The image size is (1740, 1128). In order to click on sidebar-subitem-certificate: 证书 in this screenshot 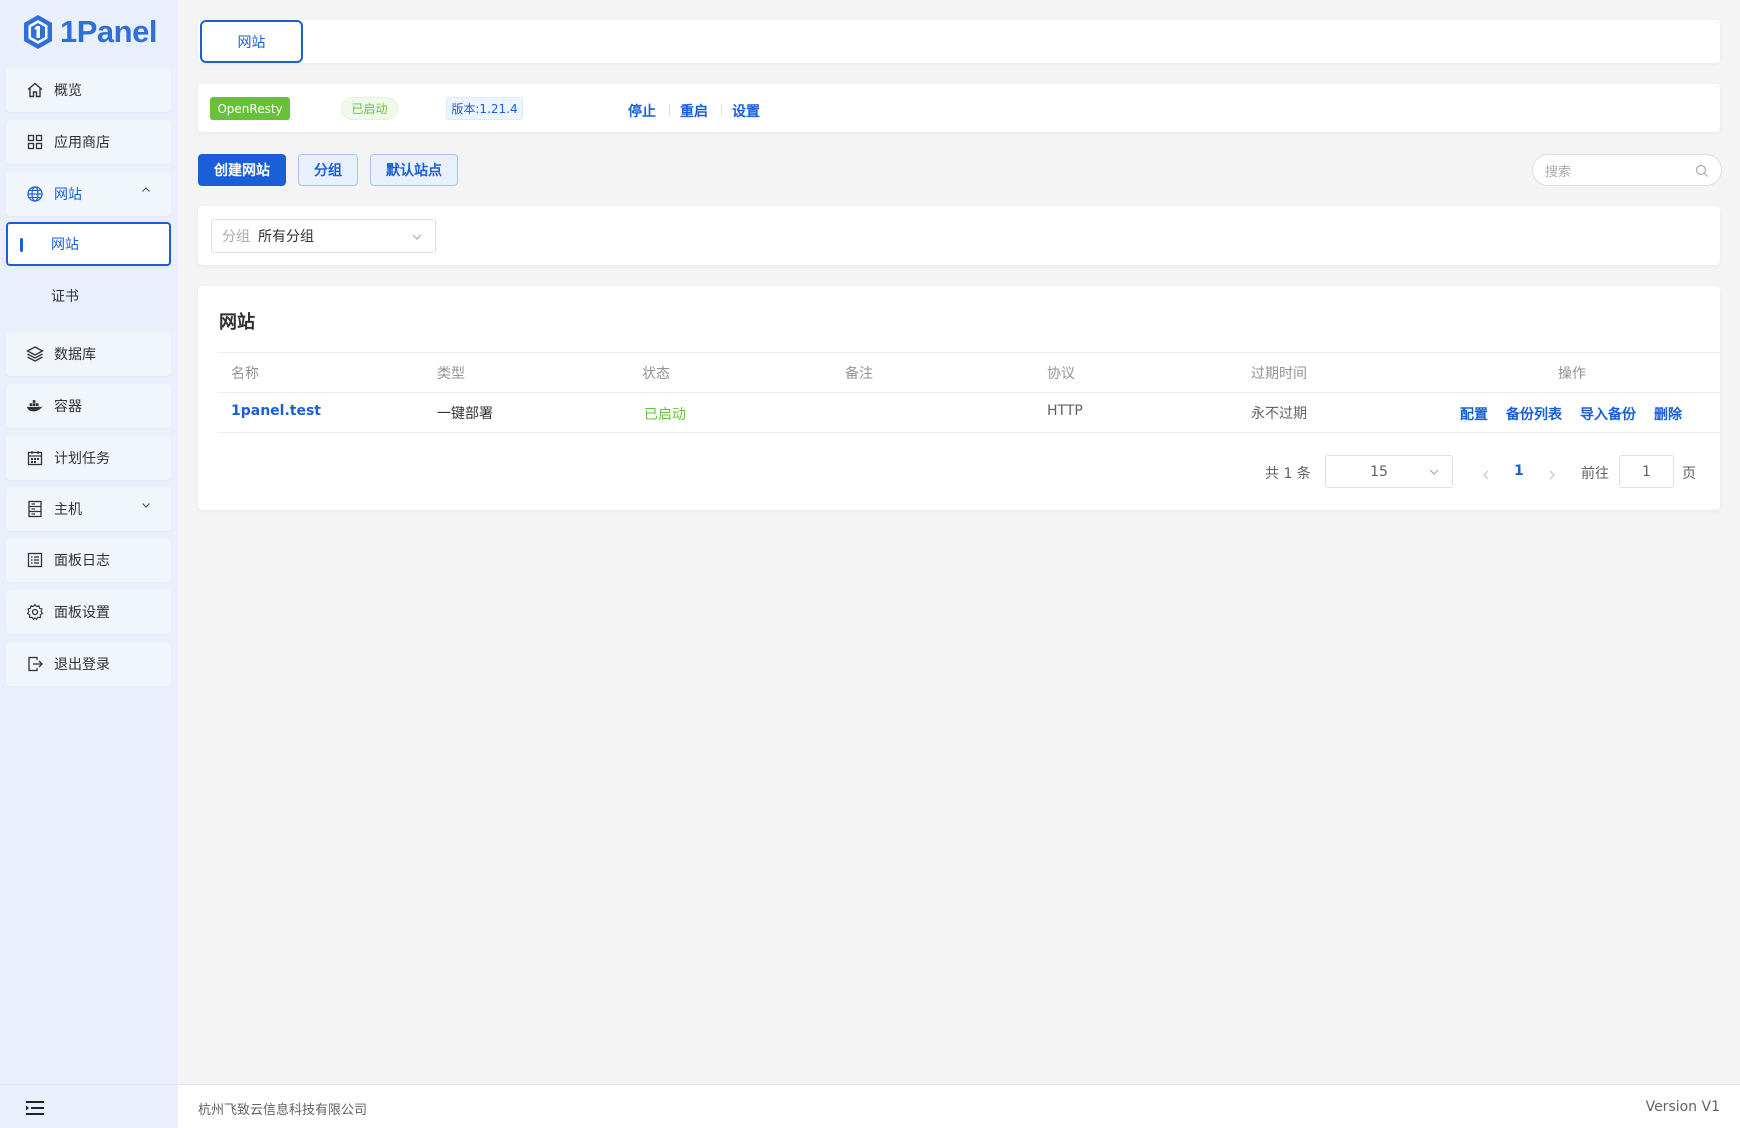, I will do `click(88, 296)`.